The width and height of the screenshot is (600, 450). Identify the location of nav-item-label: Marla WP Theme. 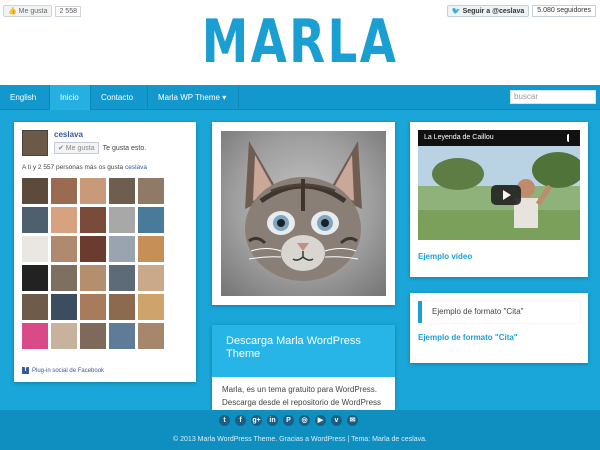
(189, 97).